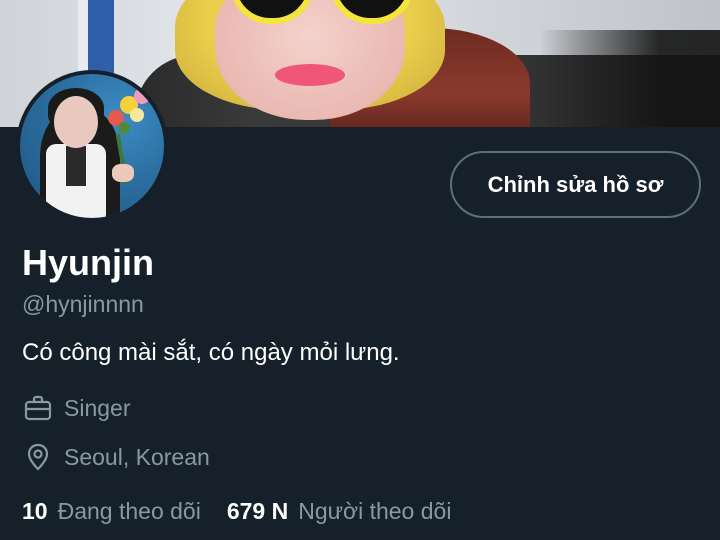  Describe the element at coordinates (322, 12) in the screenshot. I see `banner-sunglasses` at that location.